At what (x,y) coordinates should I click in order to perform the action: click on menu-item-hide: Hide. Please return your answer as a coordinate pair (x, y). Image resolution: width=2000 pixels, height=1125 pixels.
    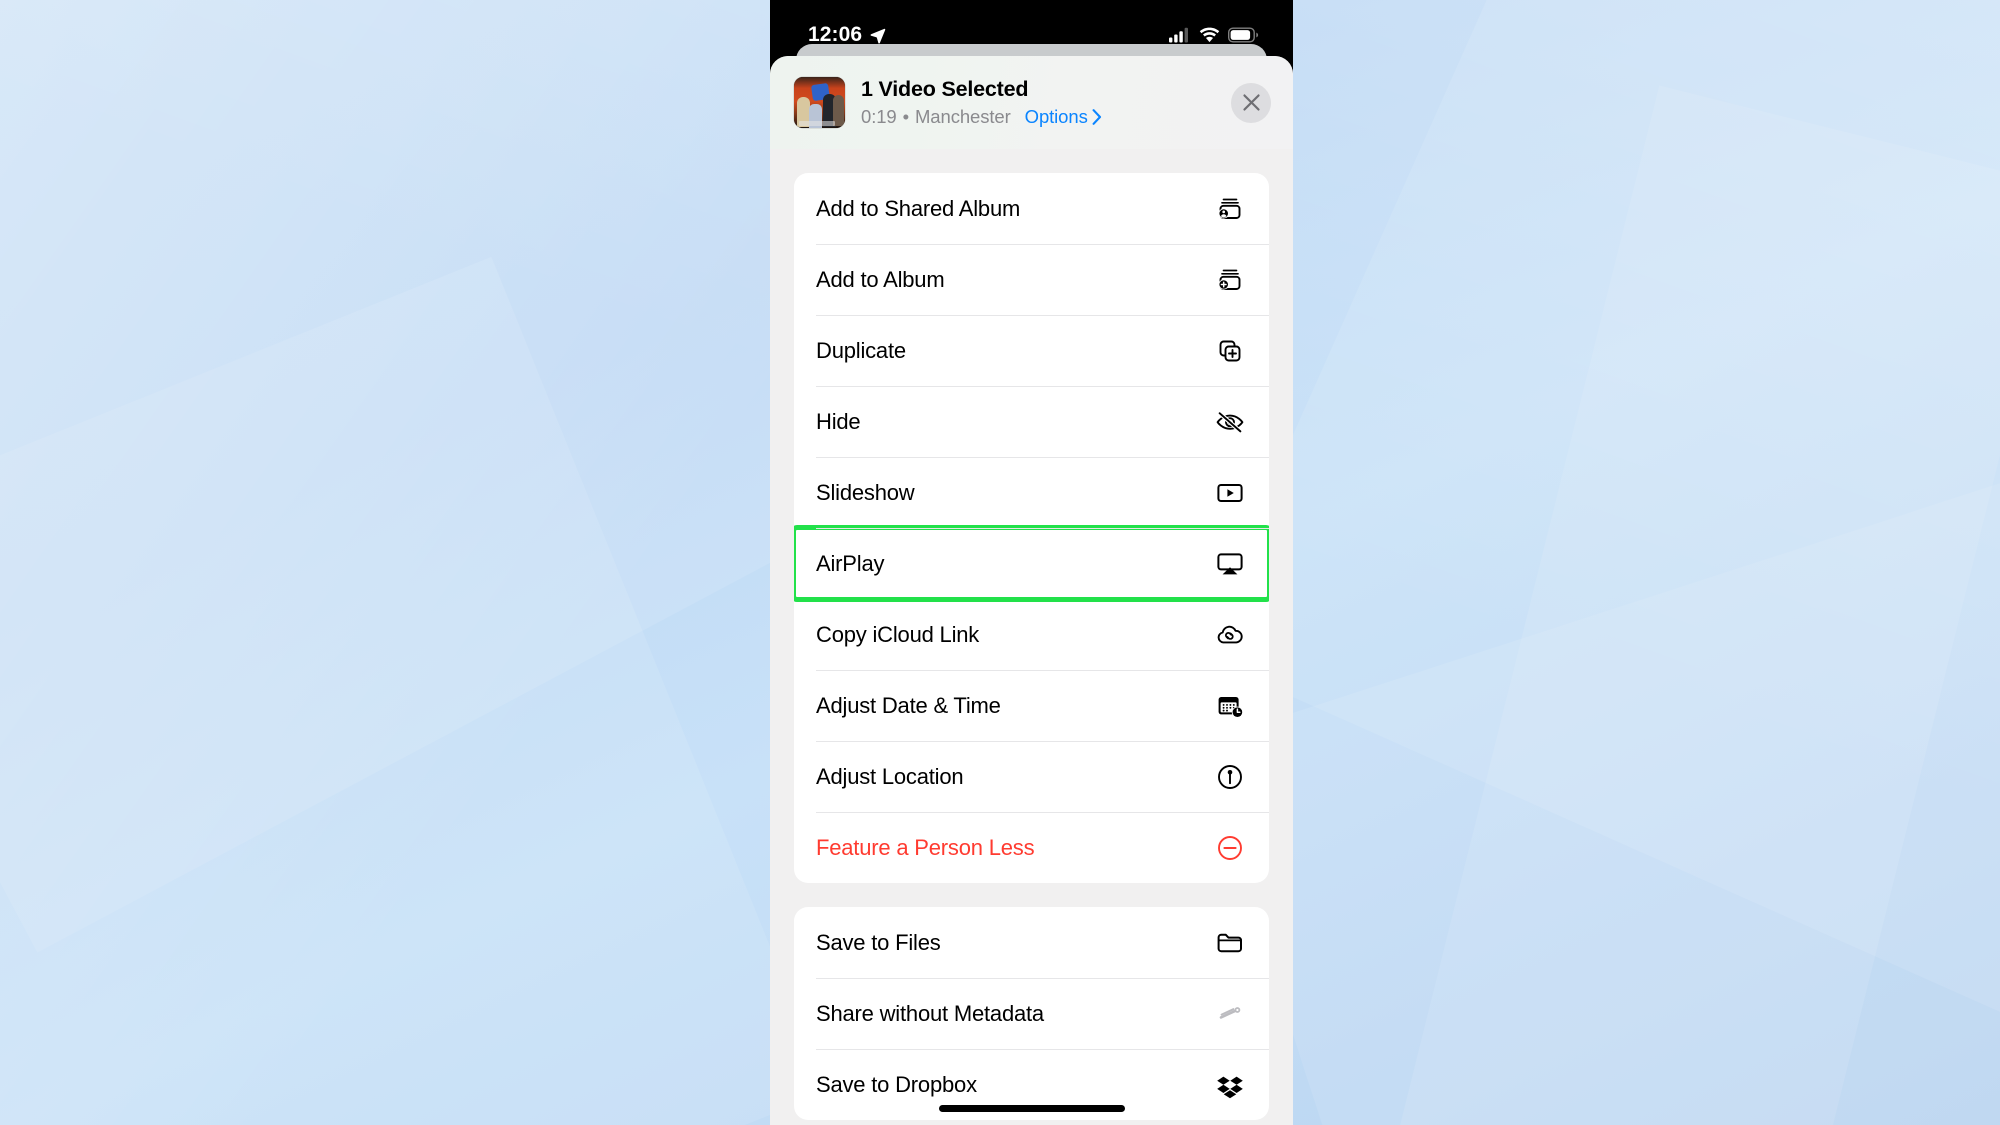
    Looking at the image, I should click on (1031, 421).